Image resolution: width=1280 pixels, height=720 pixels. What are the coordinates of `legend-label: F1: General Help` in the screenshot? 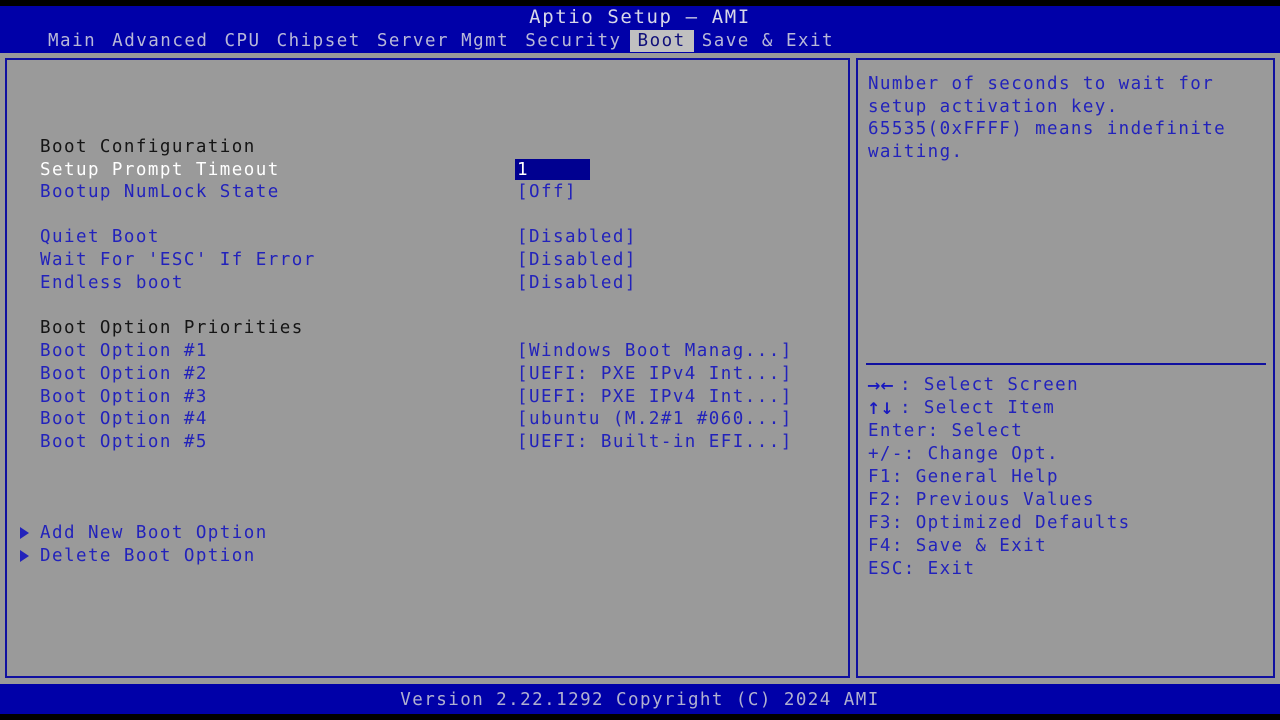 It's located at (963, 477).